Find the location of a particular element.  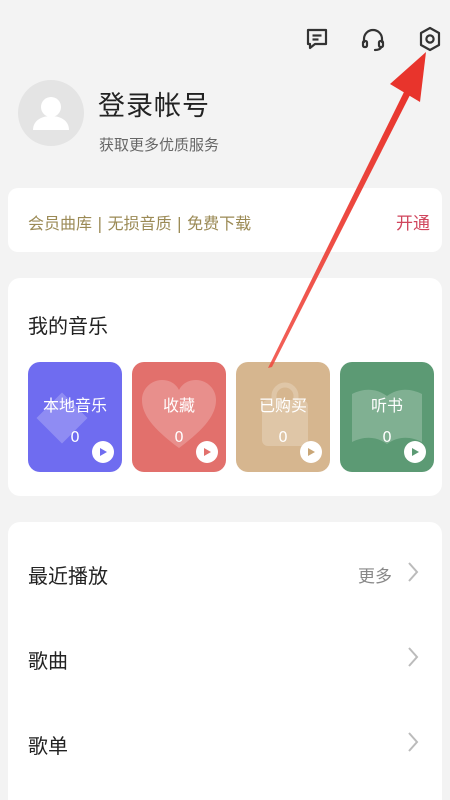

avatar is located at coordinates (51, 113).